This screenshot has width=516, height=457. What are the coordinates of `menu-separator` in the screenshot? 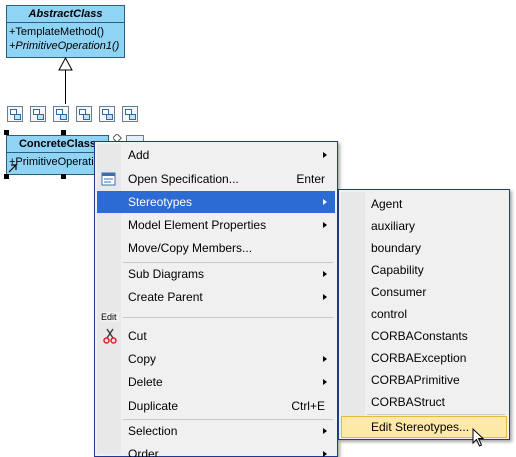 It's located at (228, 317).